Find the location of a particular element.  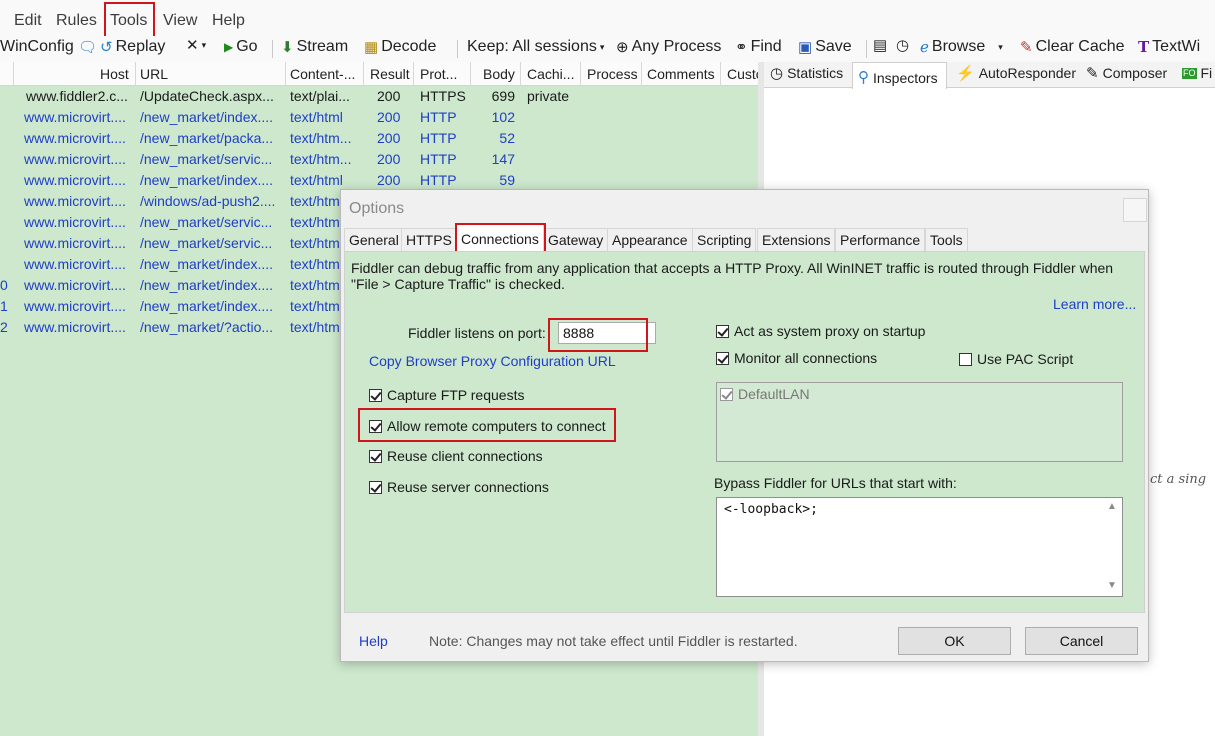

bypass-textarea: <-loopback>; is located at coordinates (919, 547).